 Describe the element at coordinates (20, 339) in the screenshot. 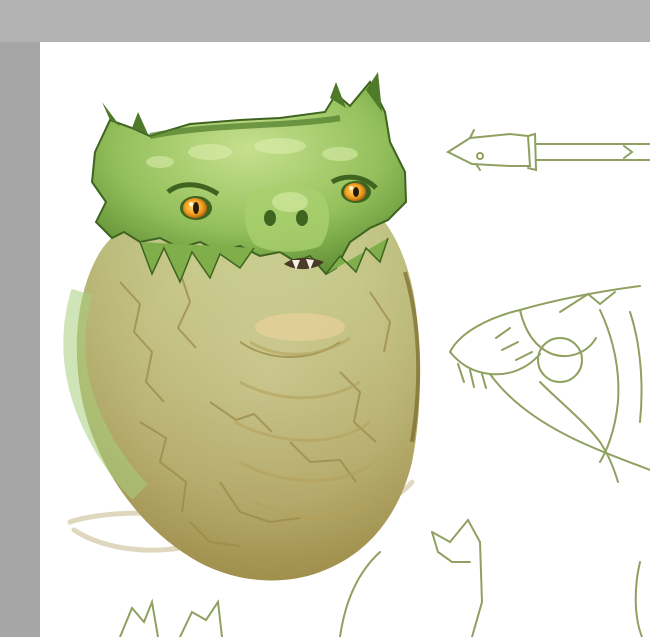

I see `workspace-left-margin` at that location.